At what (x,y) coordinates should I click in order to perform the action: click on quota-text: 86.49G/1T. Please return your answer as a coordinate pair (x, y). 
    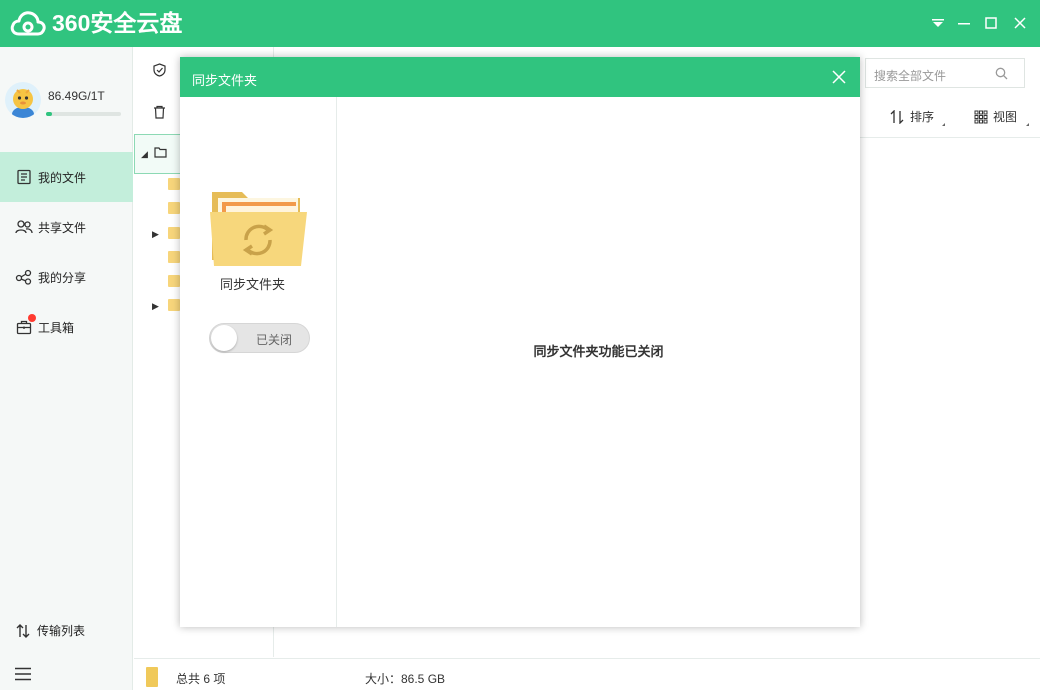
    Looking at the image, I should click on (76, 96).